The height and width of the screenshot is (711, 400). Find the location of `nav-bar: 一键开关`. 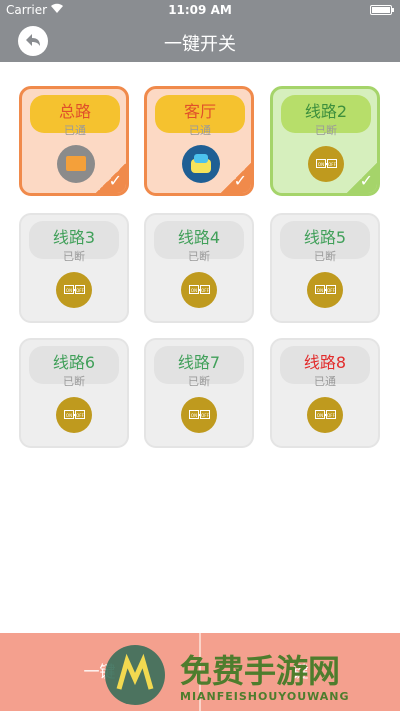

nav-bar: 一键开关 is located at coordinates (200, 41).